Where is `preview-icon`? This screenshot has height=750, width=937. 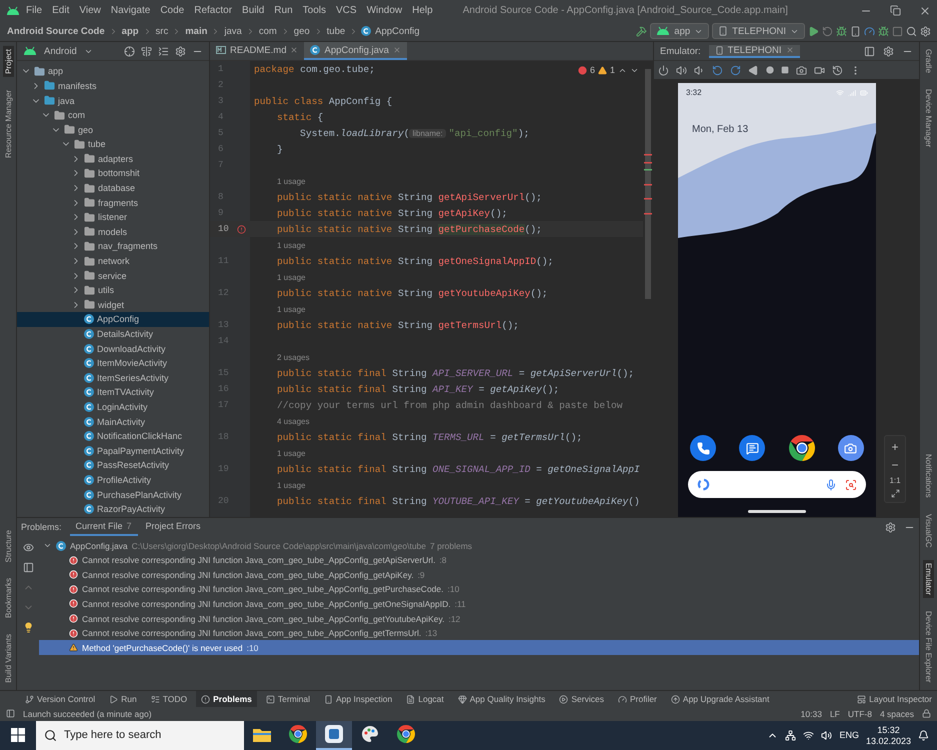
preview-icon is located at coordinates (28, 568).